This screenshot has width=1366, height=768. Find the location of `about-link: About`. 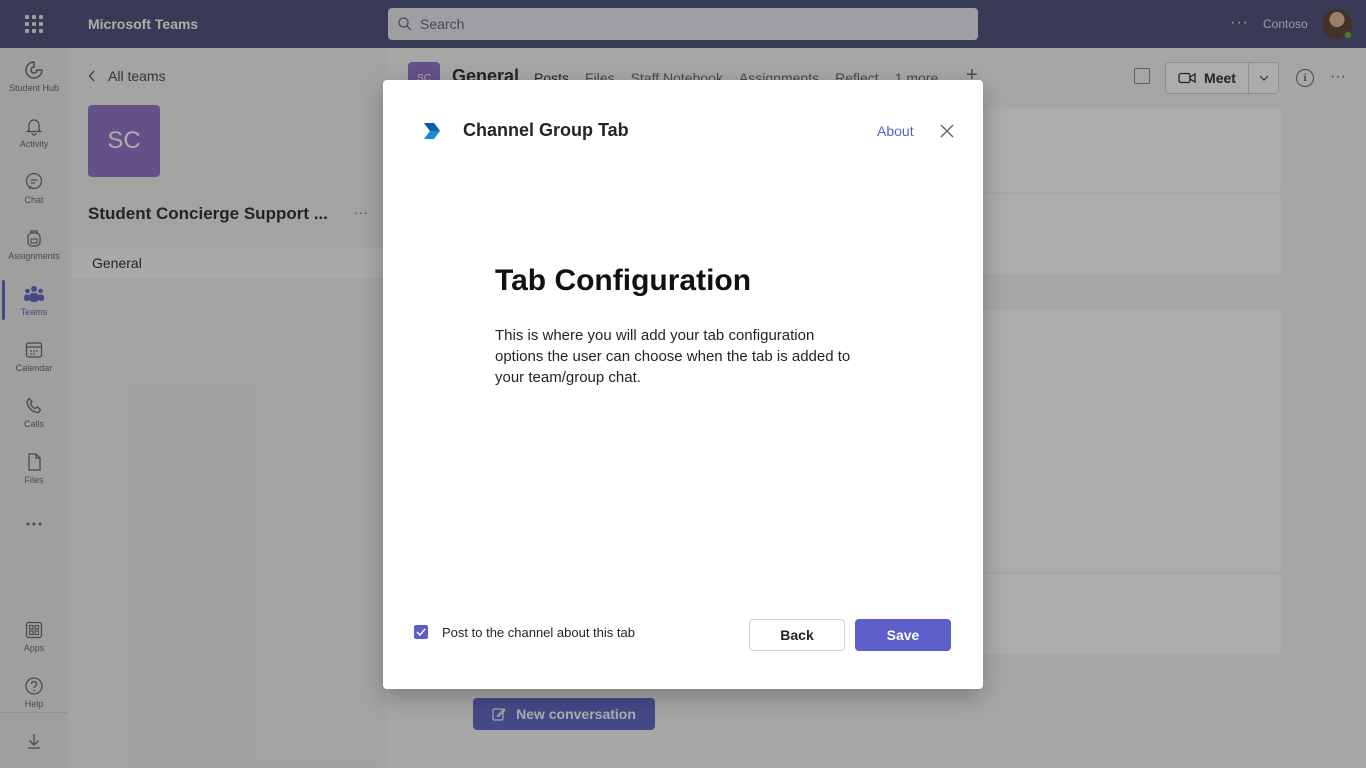

about-link: About is located at coordinates (895, 131).